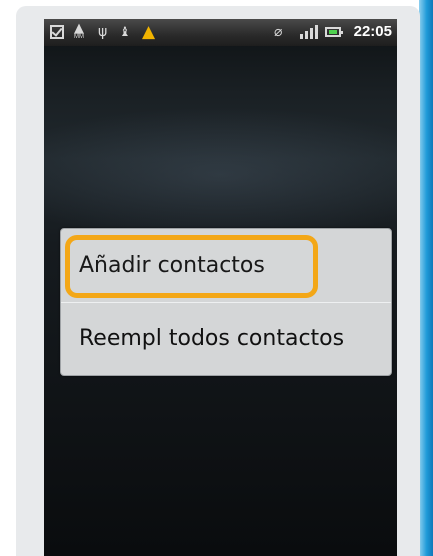 This screenshot has width=433, height=556. Describe the element at coordinates (334, 32) in the screenshot. I see `battery-icon` at that location.